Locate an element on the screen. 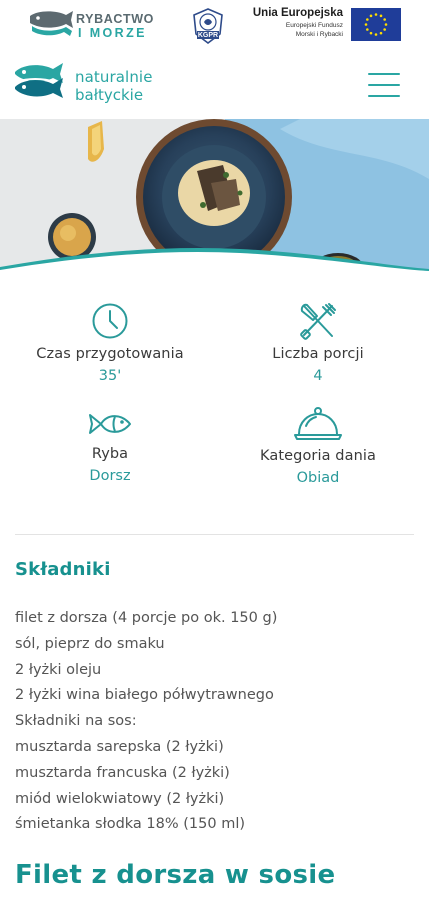 The image size is (429, 900). ingredient-item: miód wielokwiatowy (2 łyżki) is located at coordinates (120, 798).